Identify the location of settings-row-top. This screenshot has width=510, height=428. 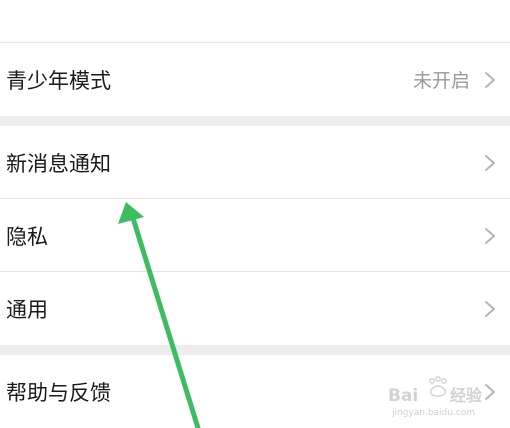
(255, 21).